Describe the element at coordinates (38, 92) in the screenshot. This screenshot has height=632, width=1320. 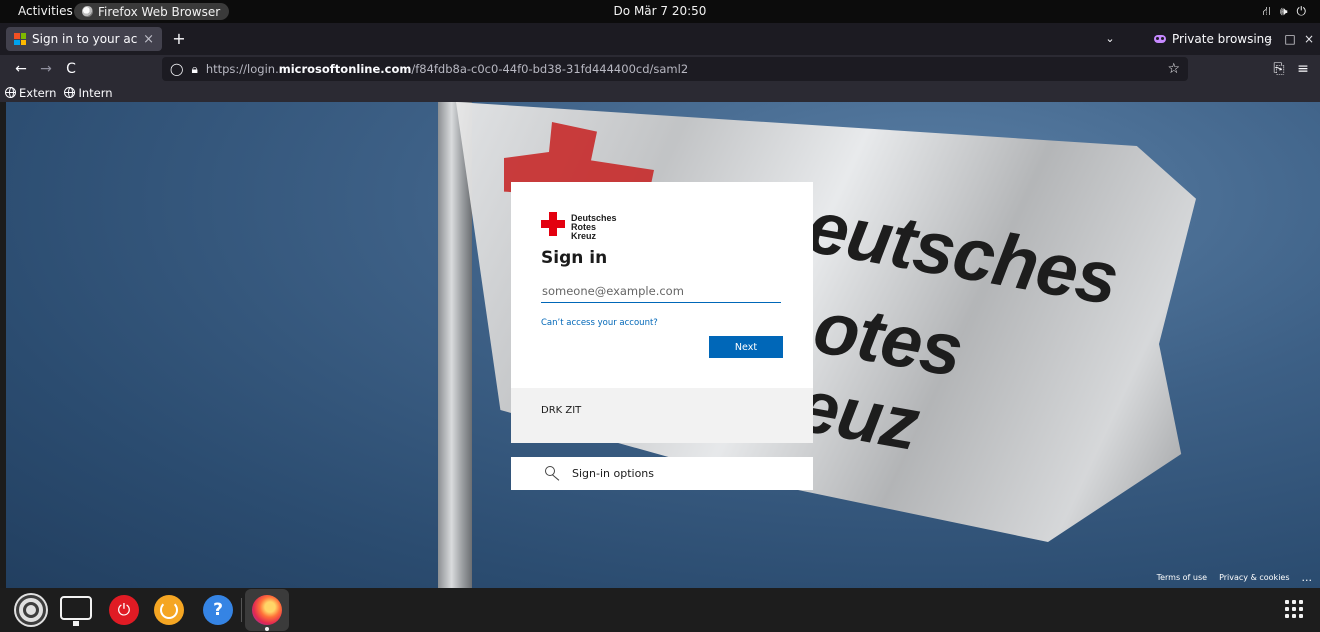
I see `bookmark-label: Extern` at that location.